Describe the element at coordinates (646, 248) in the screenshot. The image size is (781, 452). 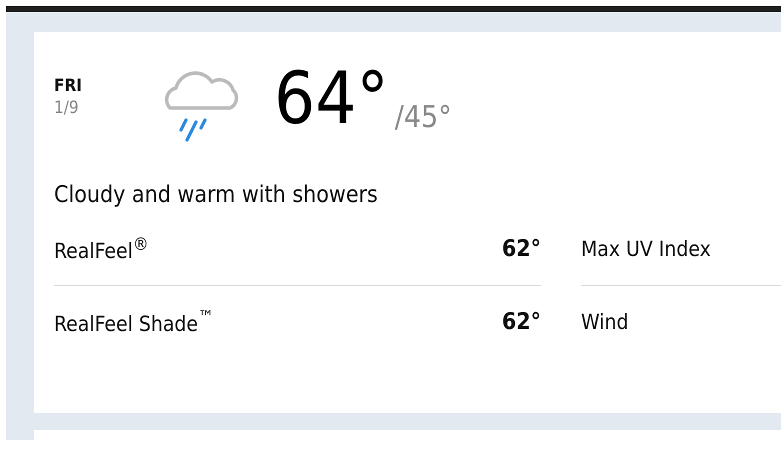
I see `detail-label: Max UV Index` at that location.